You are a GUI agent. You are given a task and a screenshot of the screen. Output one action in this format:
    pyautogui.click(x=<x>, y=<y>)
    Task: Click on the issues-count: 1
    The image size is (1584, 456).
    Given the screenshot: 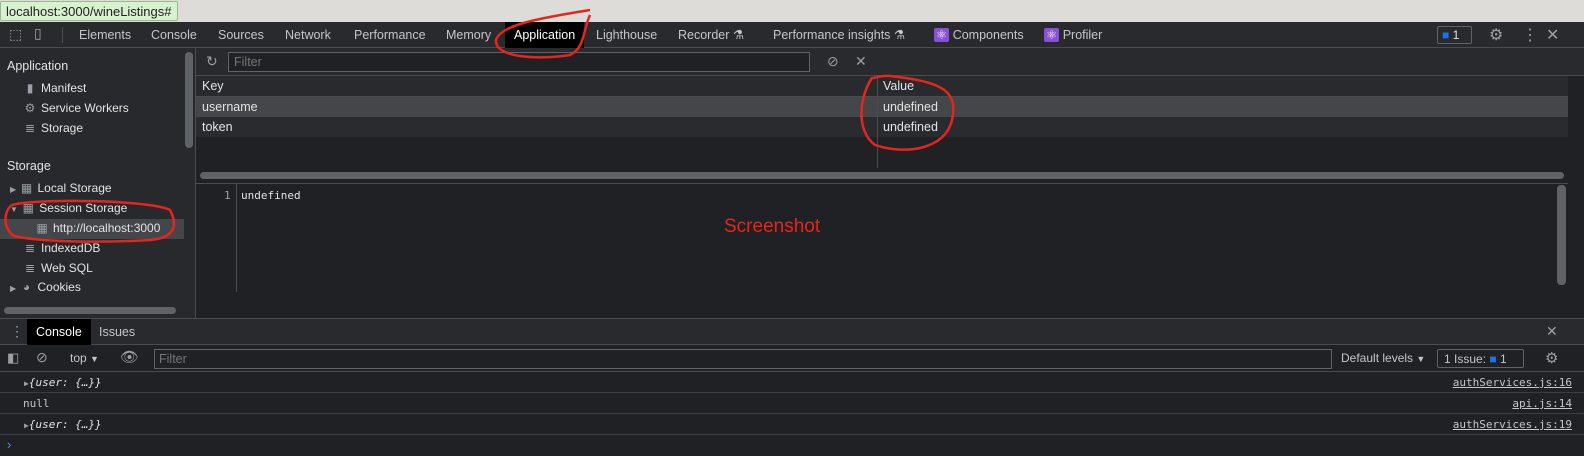 What is the action you would take?
    pyautogui.click(x=1503, y=359)
    